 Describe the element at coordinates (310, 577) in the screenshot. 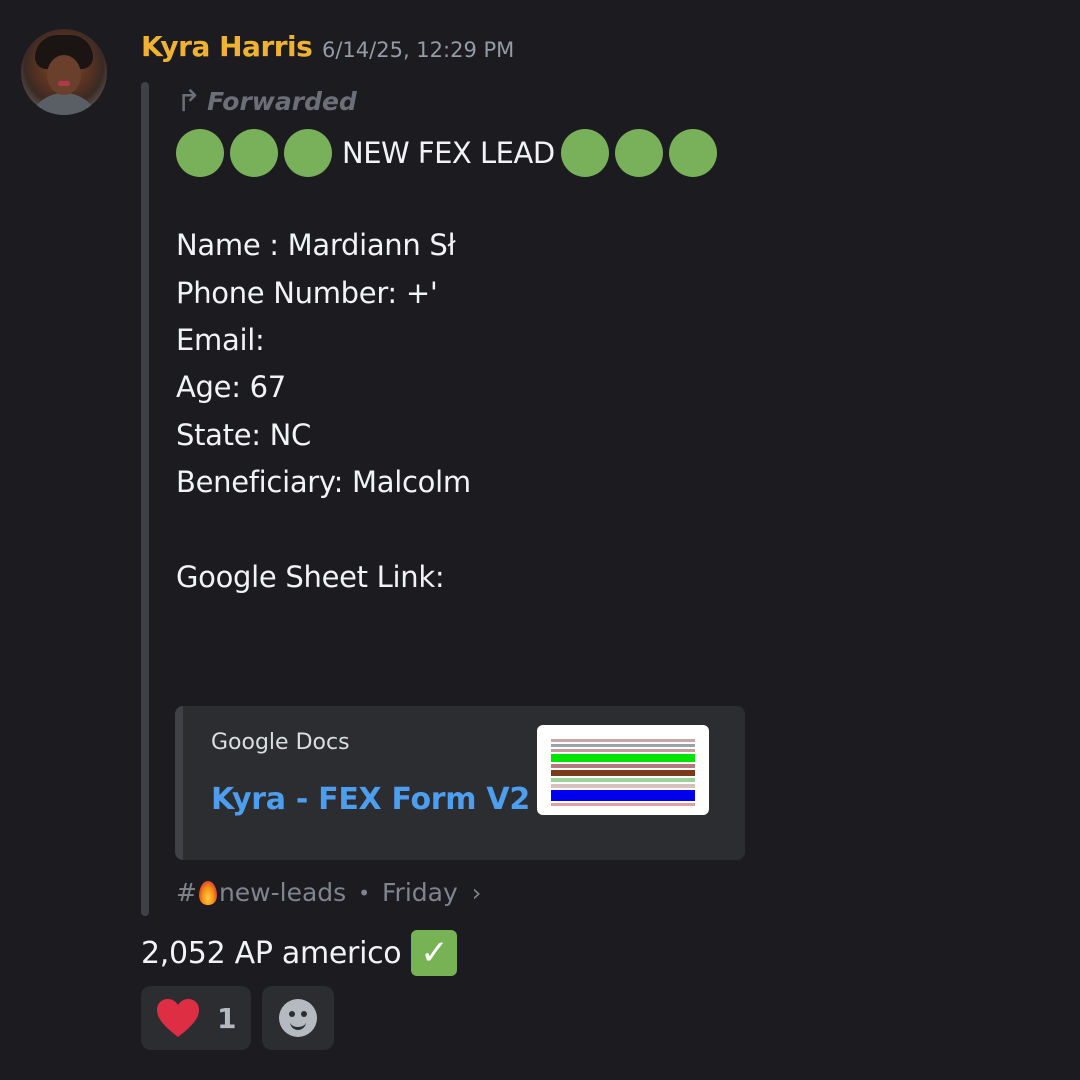

I see `google-sheet-link-label: Google Sheet Link:` at that location.